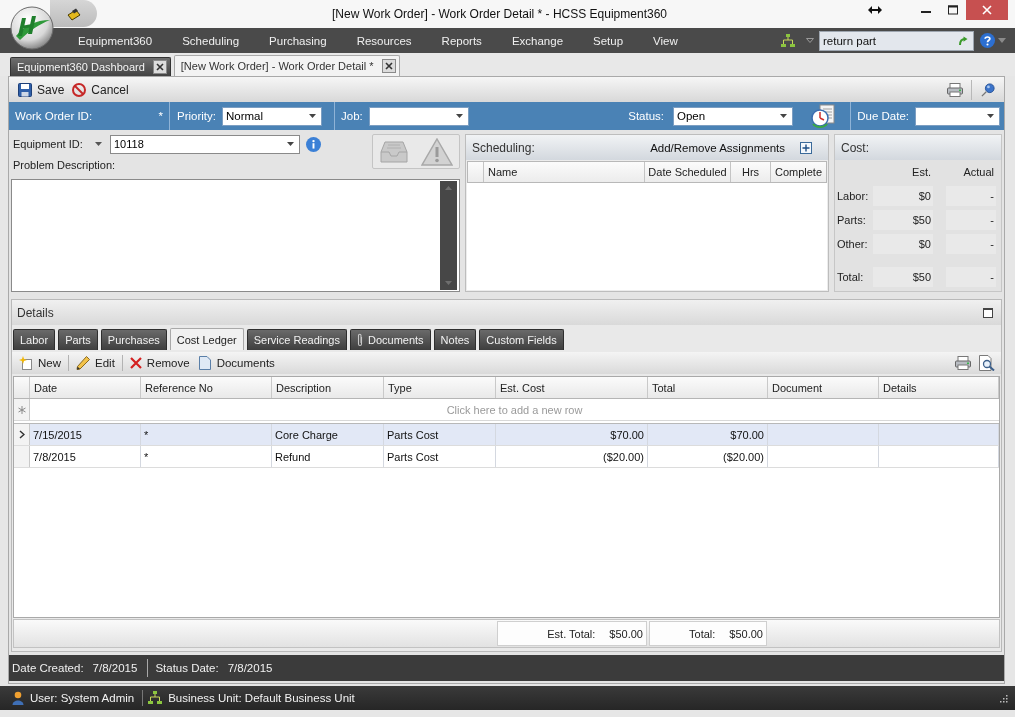  Describe the element at coordinates (41, 89) in the screenshot. I see `toolbar-button: Save` at that location.